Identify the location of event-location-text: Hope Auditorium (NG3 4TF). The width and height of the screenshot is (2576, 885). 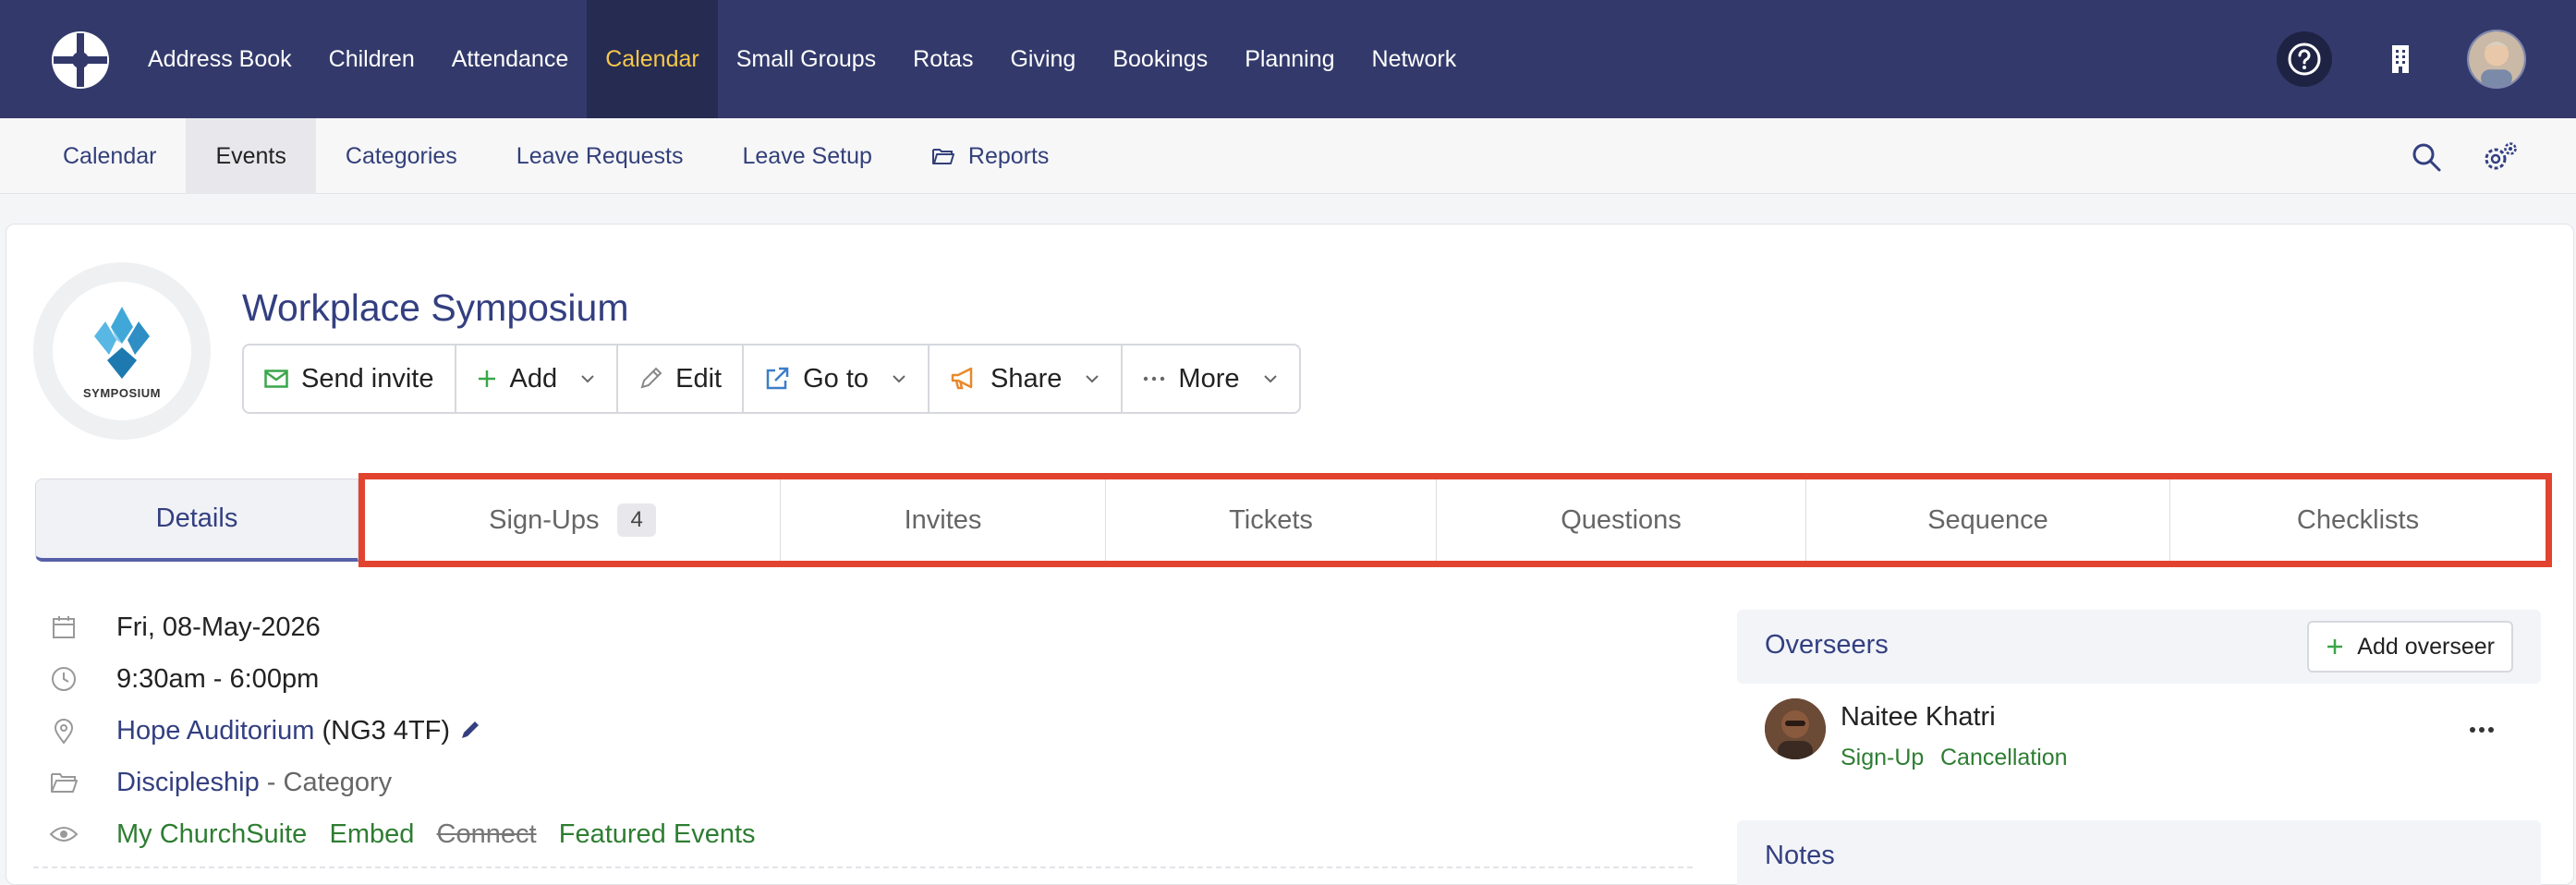
(299, 731).